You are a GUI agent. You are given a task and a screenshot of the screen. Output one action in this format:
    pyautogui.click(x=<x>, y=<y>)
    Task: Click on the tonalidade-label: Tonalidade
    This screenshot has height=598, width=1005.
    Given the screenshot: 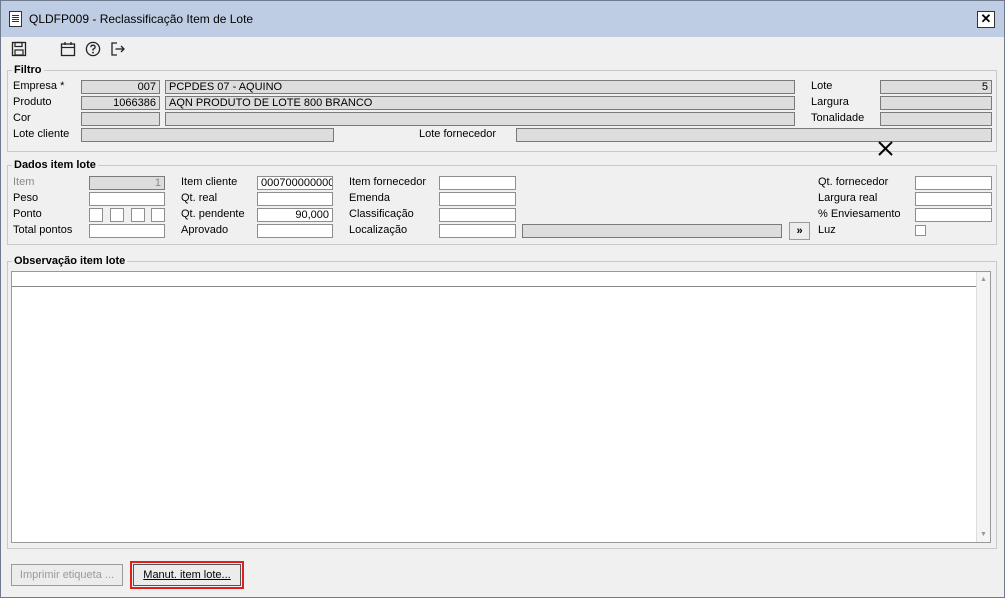 What is the action you would take?
    pyautogui.click(x=838, y=118)
    